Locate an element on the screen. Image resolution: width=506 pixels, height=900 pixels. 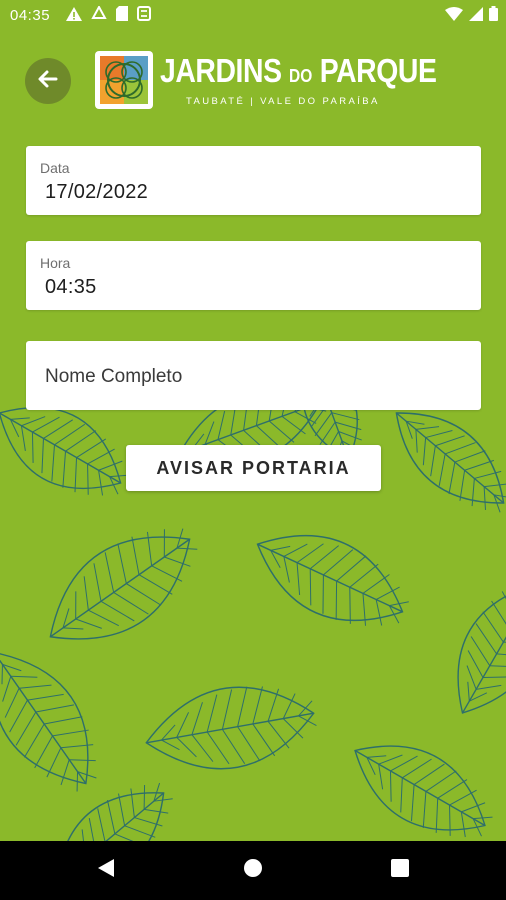
sync-icon is located at coordinates (144, 15).